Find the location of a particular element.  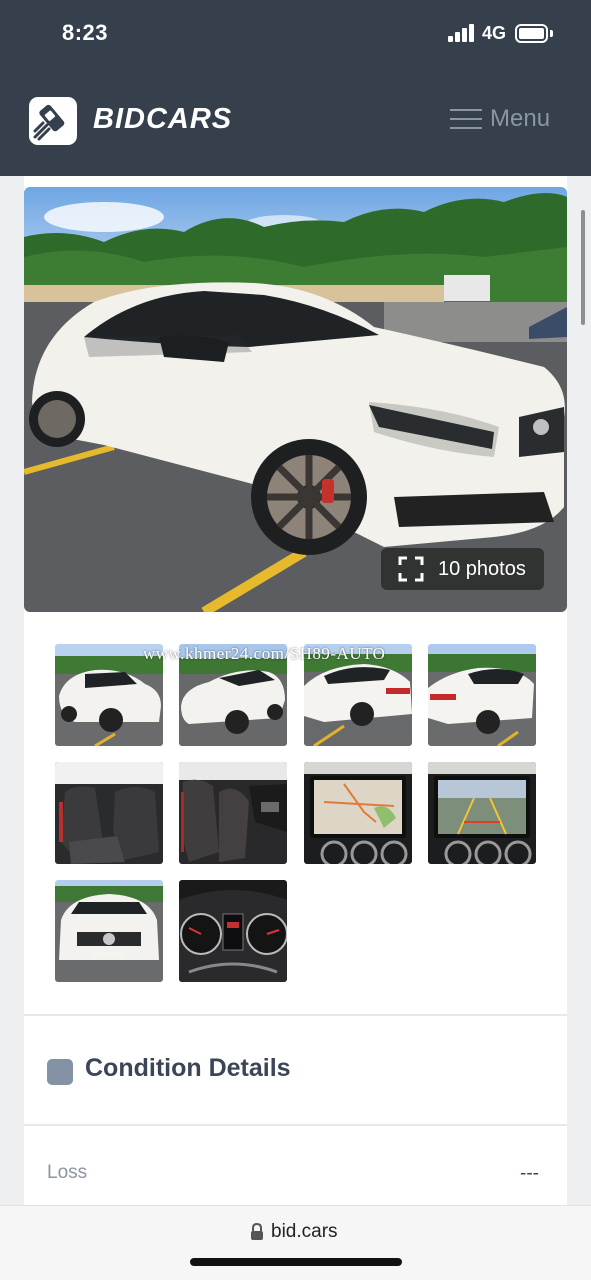

signal-icon is located at coordinates (462, 33).